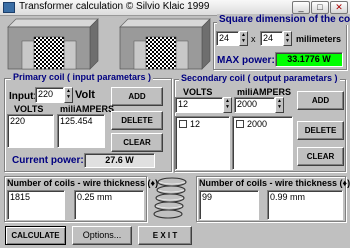  I want to click on coil-spring-icon, so click(170, 198).